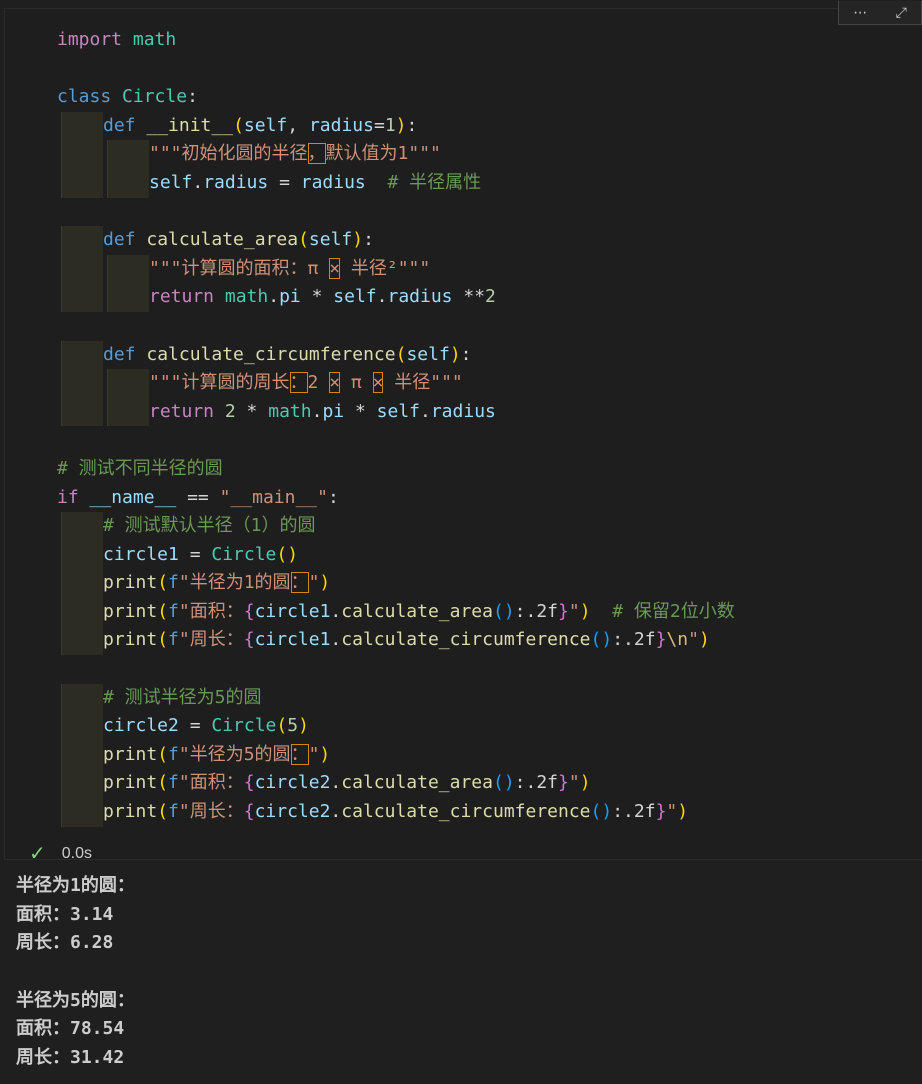 This screenshot has height=1084, width=922. What do you see at coordinates (396, 97) in the screenshot?
I see `code-line: class Circle:` at bounding box center [396, 97].